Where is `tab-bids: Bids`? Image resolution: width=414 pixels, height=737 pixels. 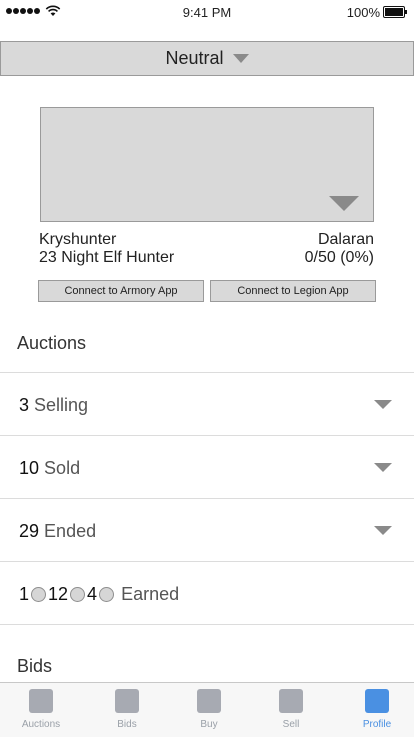 tab-bids: Bids is located at coordinates (127, 710).